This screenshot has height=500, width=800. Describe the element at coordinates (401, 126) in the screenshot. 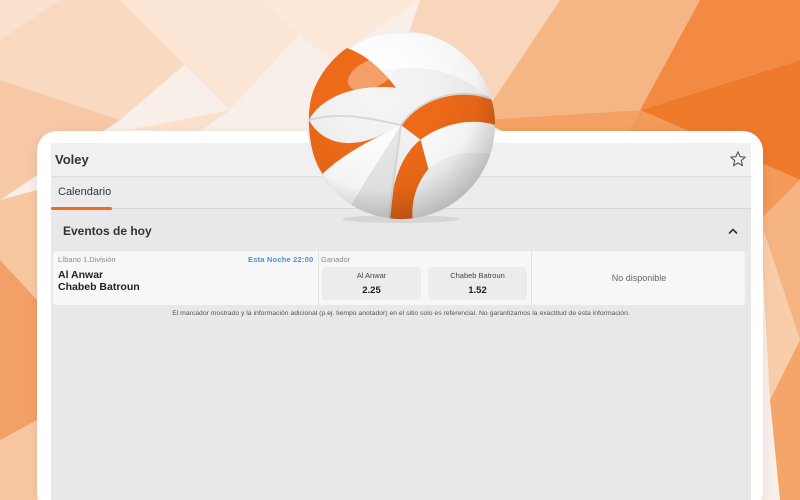

I see `volleyball-icon` at that location.